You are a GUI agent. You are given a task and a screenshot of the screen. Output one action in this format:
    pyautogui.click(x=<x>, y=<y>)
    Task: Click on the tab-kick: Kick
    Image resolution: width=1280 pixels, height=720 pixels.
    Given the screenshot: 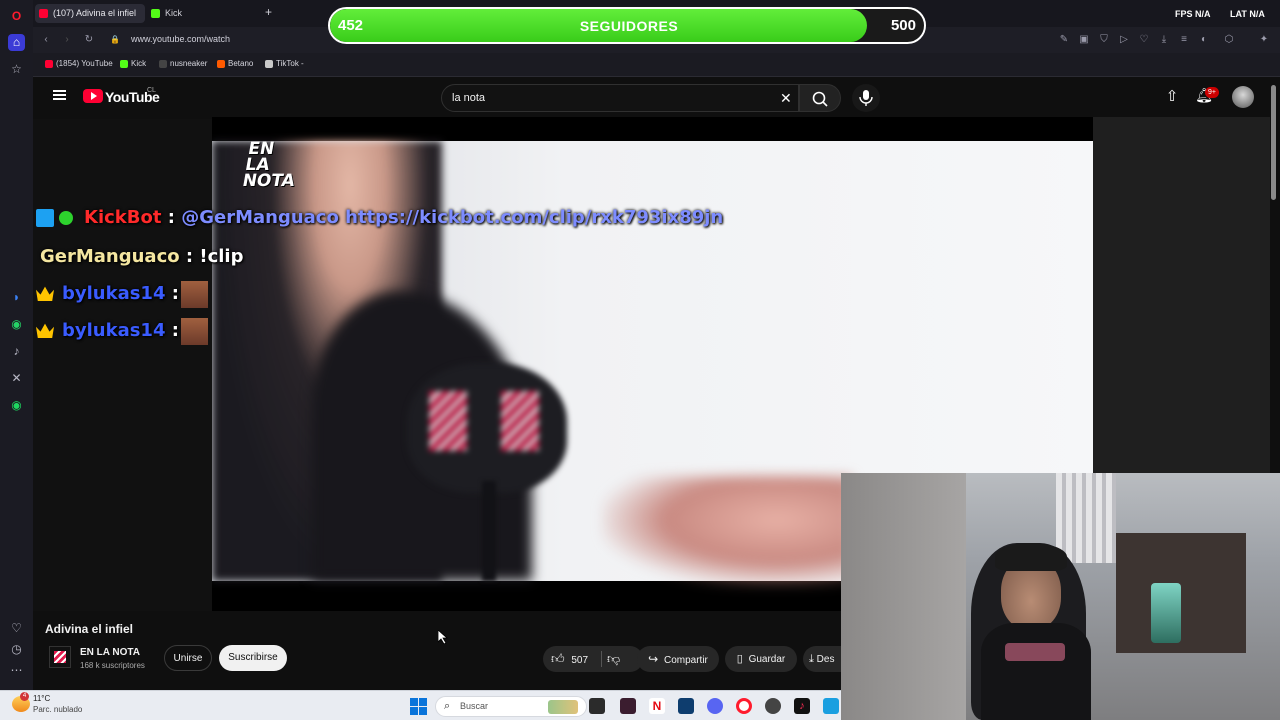 What is the action you would take?
    pyautogui.click(x=202, y=13)
    